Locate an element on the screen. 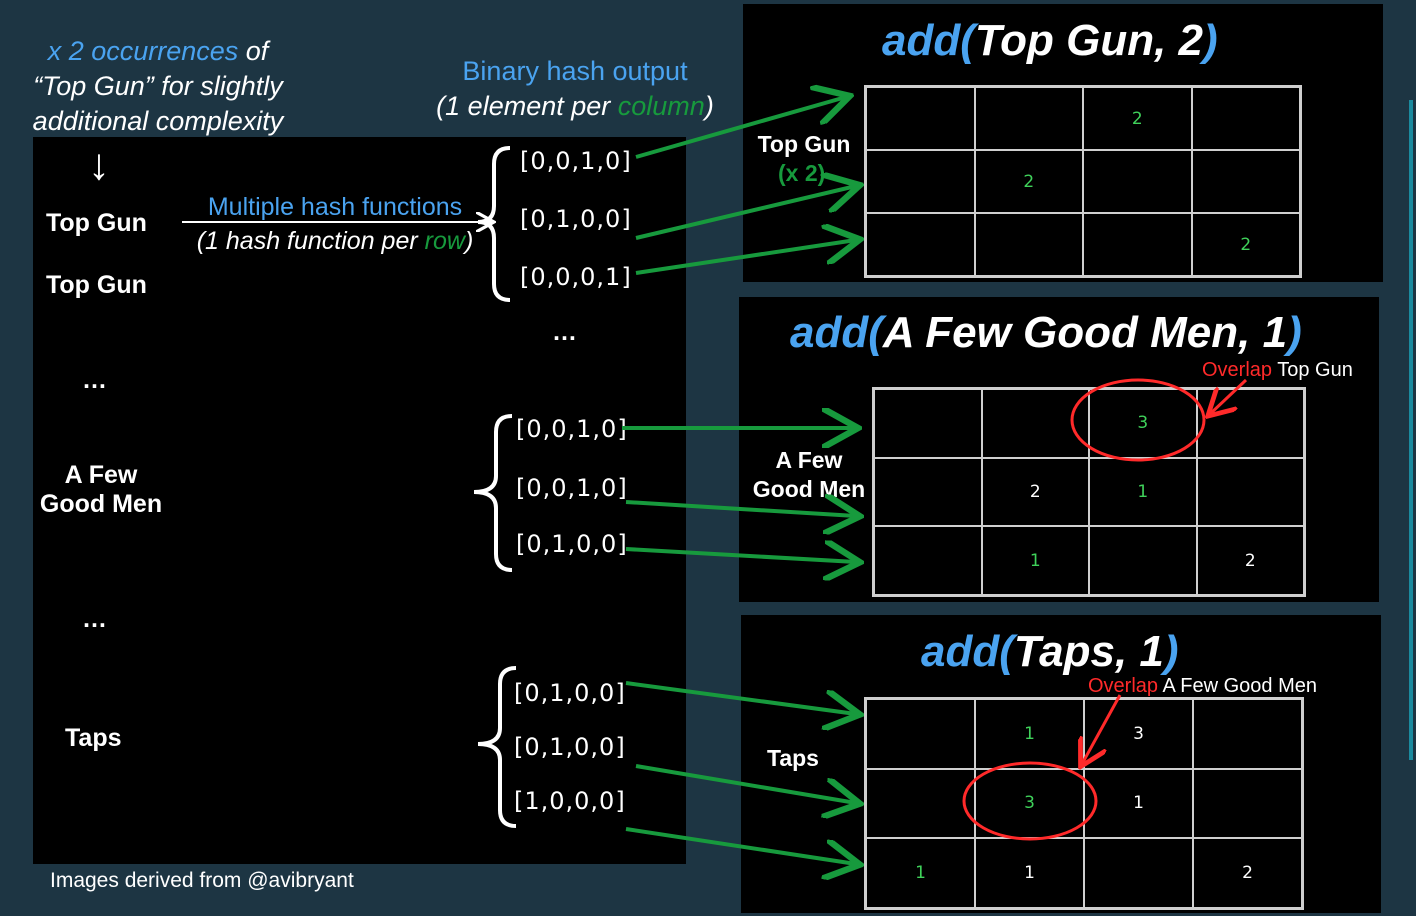  brace-few-good-men is located at coordinates (493, 493).